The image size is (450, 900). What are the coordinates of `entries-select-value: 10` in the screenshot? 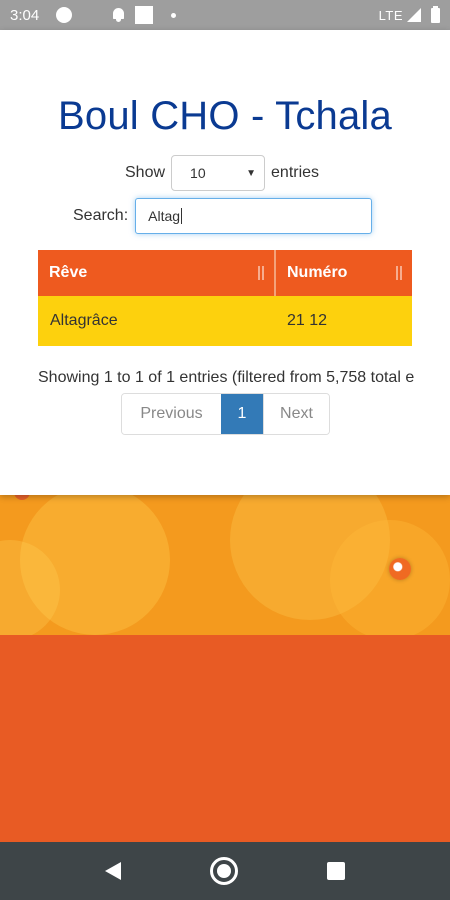 It's located at (198, 173).